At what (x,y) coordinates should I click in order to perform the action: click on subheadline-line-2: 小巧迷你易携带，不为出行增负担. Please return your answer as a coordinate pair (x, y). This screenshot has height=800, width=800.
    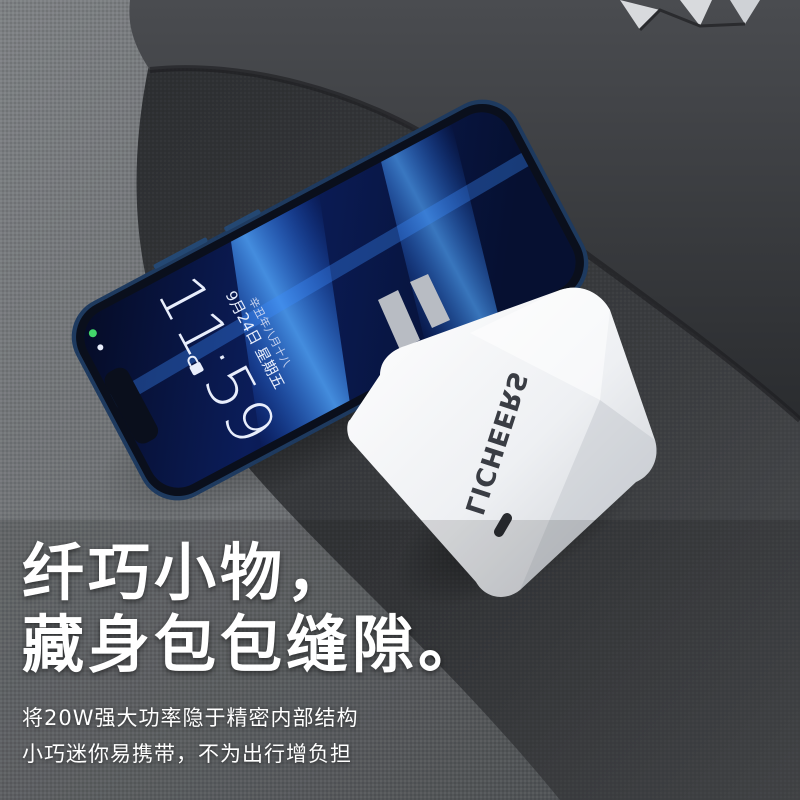
    Looking at the image, I should click on (187, 754).